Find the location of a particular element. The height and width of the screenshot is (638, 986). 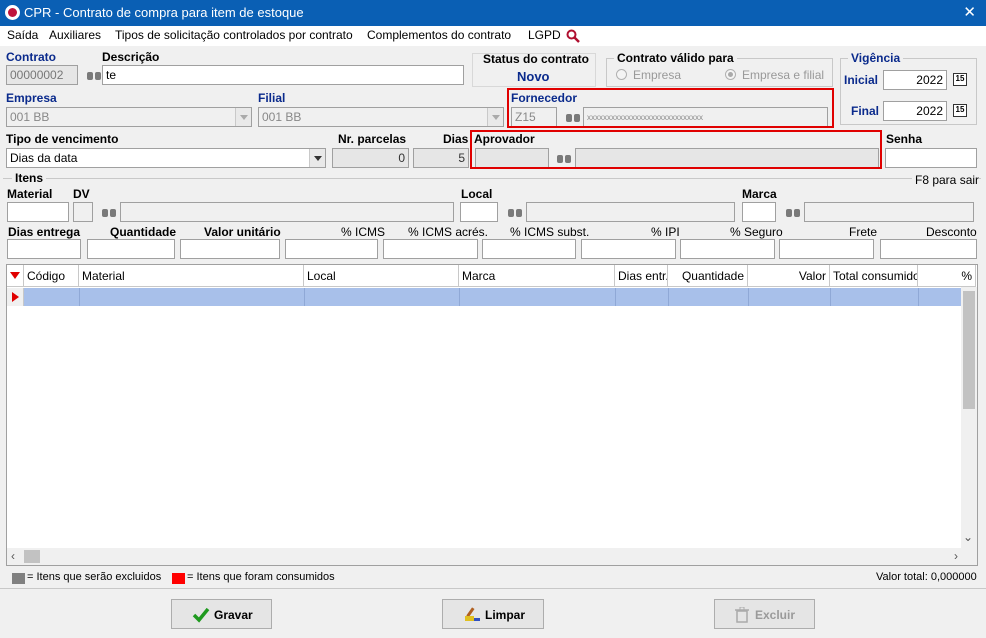

horizontal-scroll-thumb is located at coordinates (32, 556).